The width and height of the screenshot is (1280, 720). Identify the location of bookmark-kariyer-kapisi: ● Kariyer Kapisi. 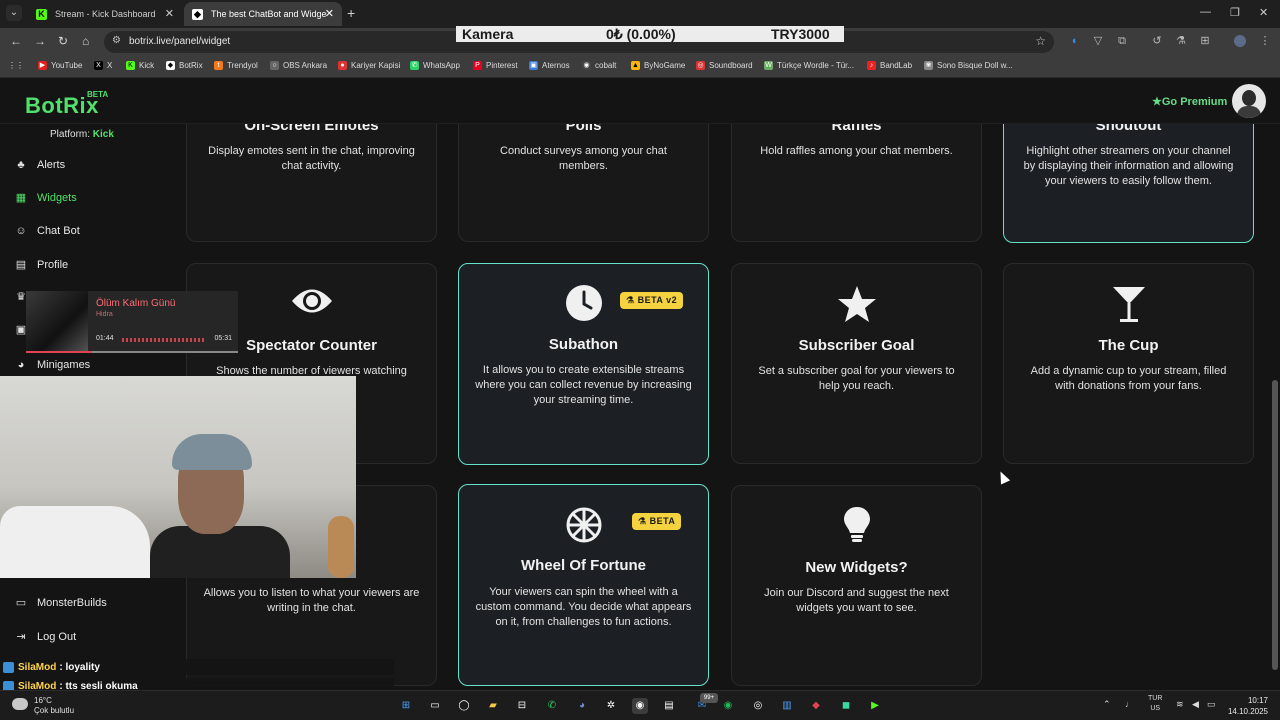
(369, 65).